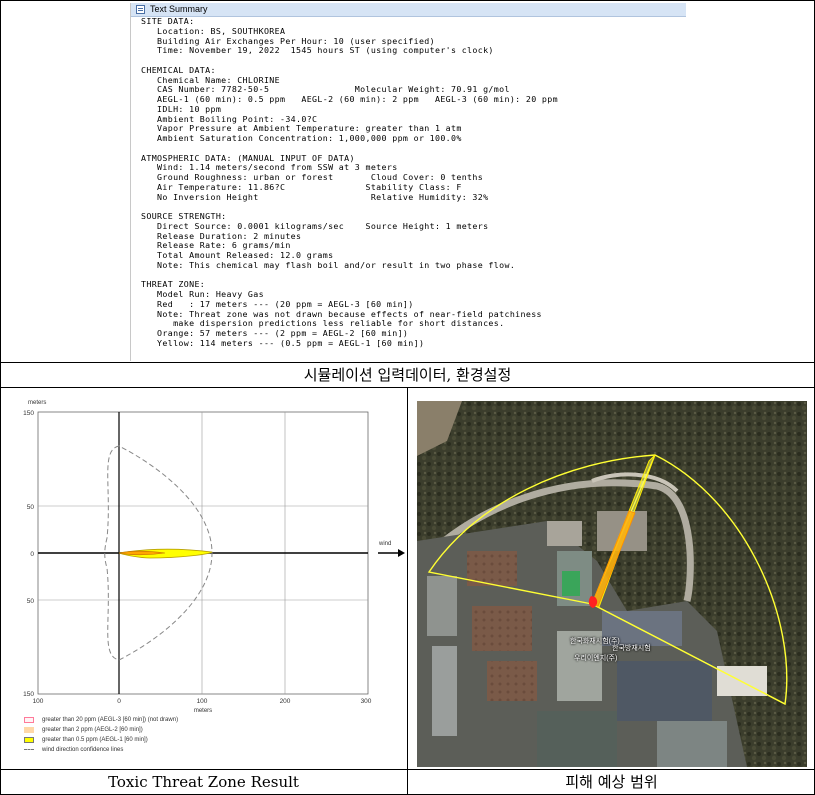 This screenshot has height=795, width=815. I want to click on summary-line: Ambient Boiling Point: -34.0?C, so click(229, 118).